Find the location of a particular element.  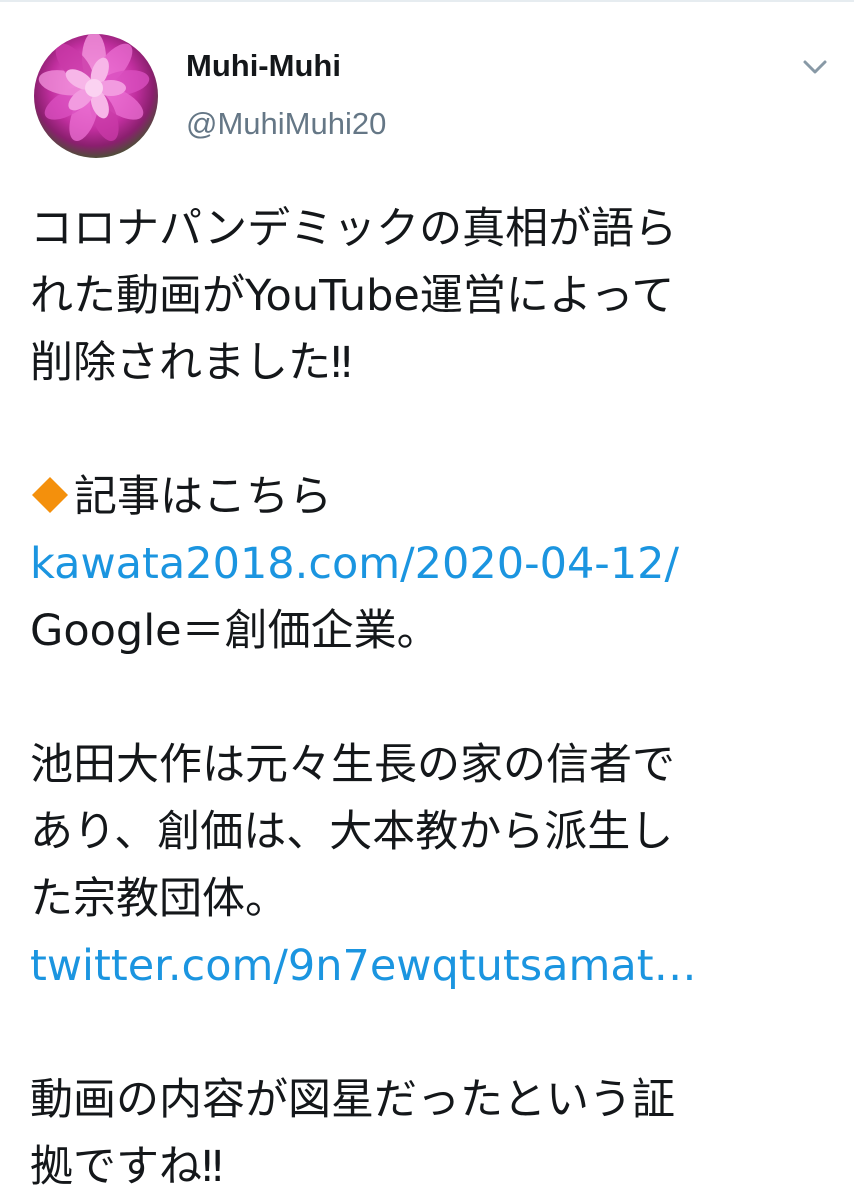

top-divider is located at coordinates (427, 1).